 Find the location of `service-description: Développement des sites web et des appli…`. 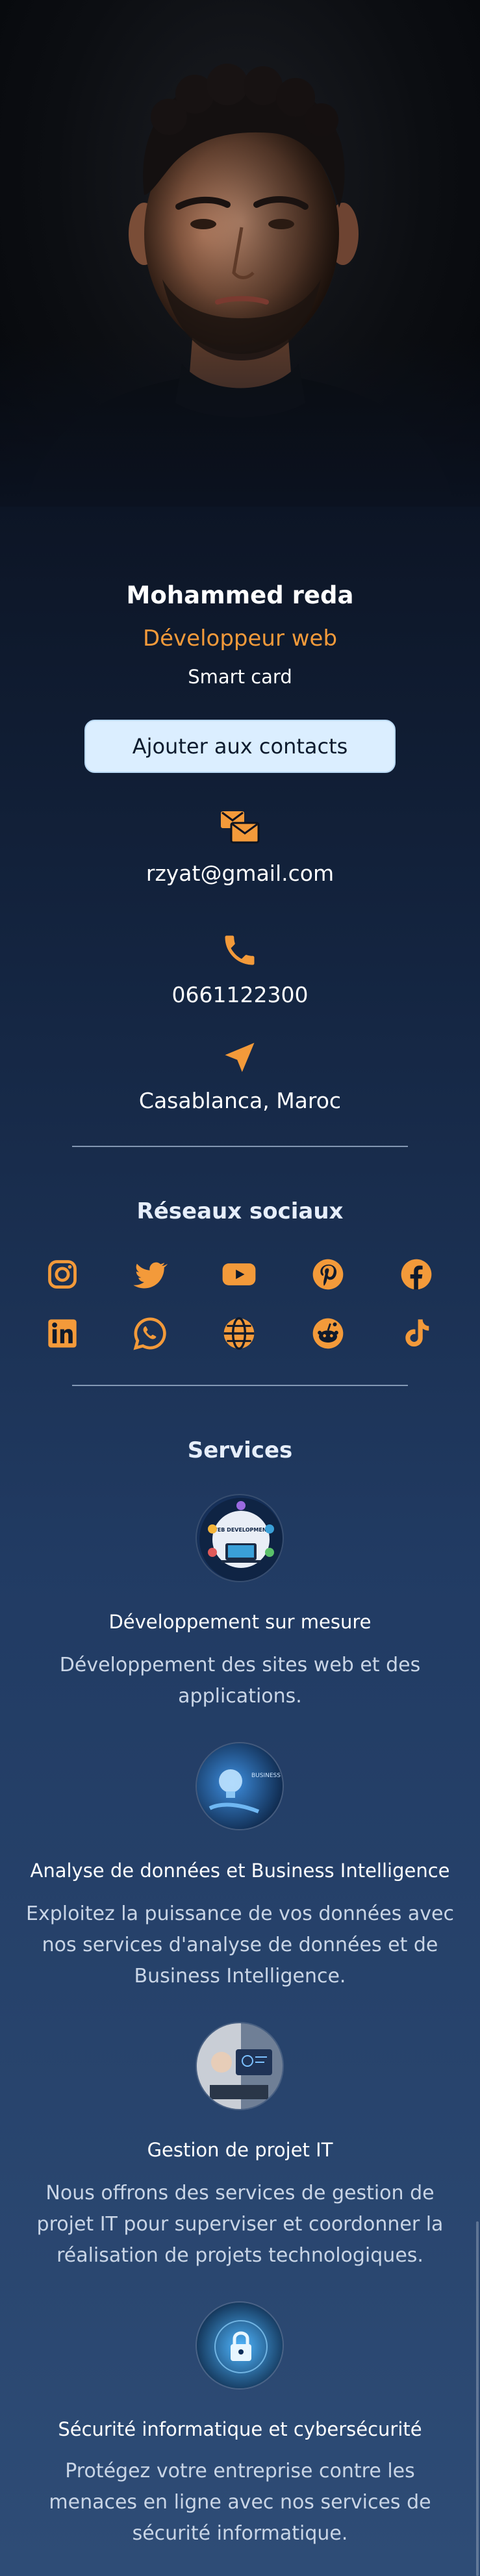

service-description: Développement des sites web et des appli… is located at coordinates (240, 1681).